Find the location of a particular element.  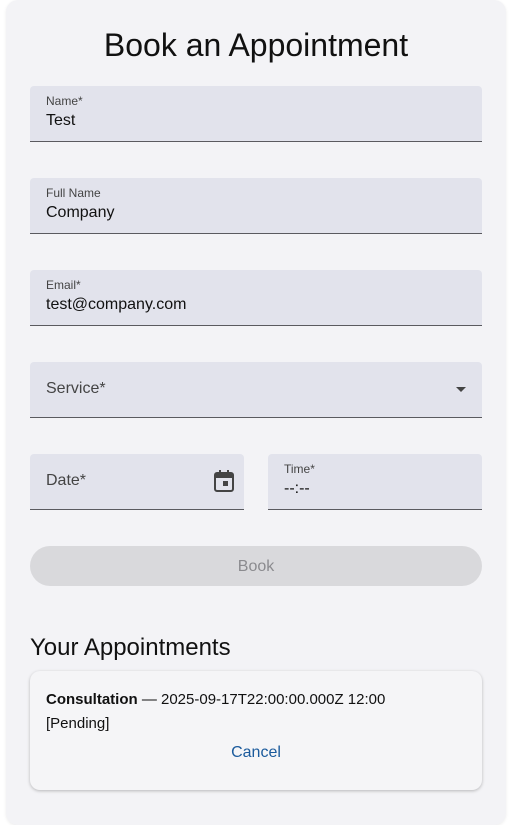

appointments-title: Your Appointments is located at coordinates (130, 647).